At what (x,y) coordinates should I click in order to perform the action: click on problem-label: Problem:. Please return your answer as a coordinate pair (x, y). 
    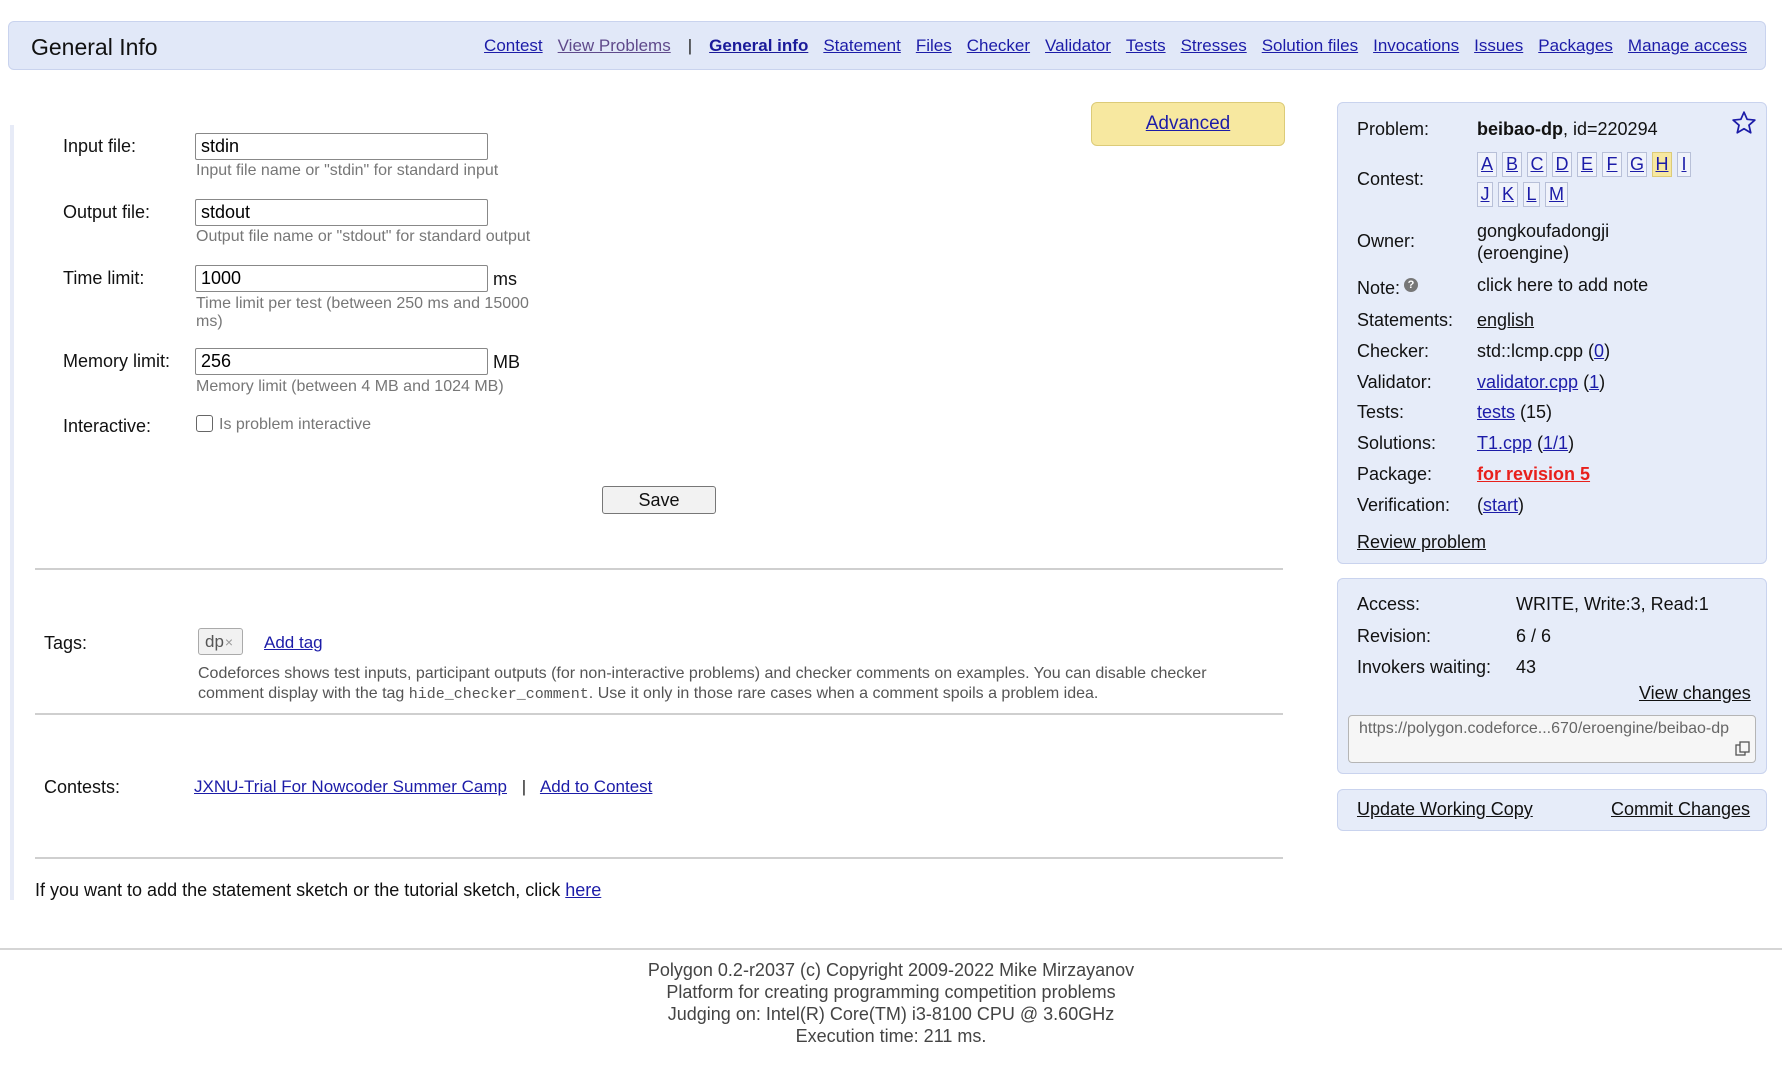
    Looking at the image, I should click on (1393, 129).